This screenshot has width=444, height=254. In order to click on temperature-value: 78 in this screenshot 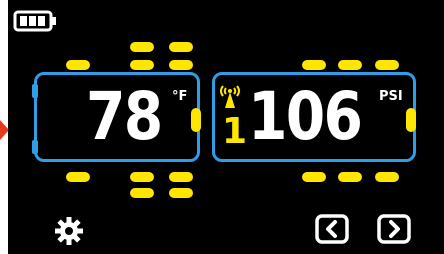, I will do `click(124, 116)`.